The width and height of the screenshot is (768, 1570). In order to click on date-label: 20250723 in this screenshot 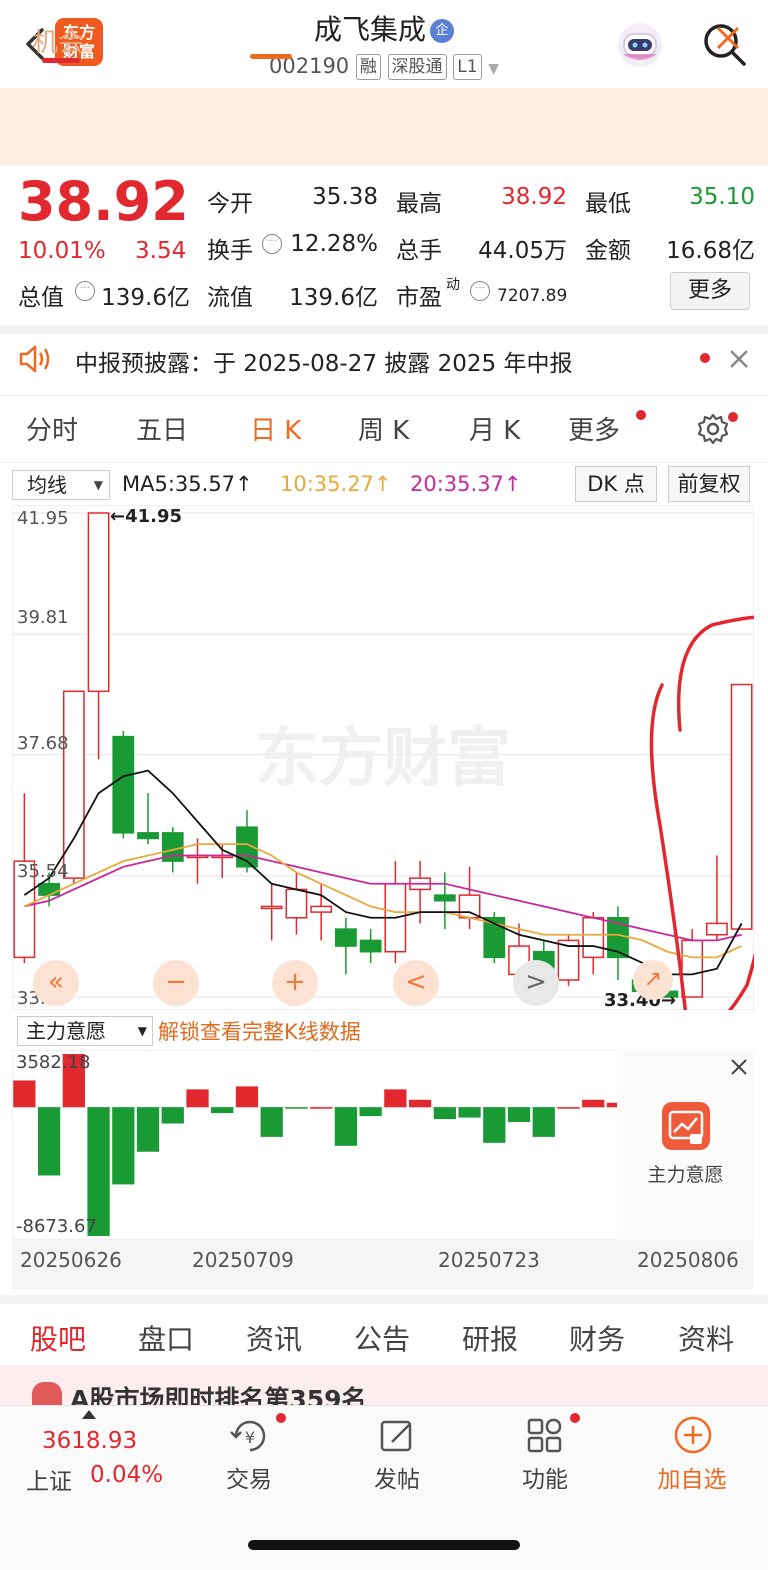, I will do `click(489, 1260)`.